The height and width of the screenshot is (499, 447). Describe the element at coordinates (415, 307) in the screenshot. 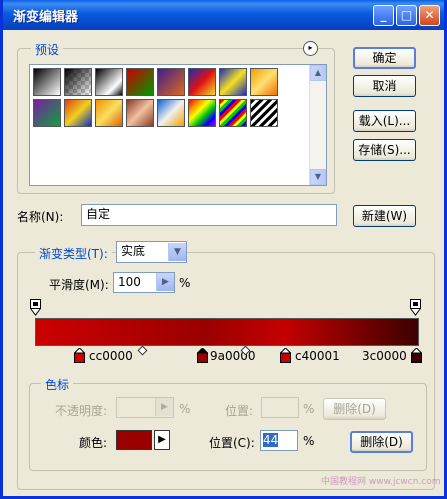

I see `opacity-stop-right-icon` at that location.